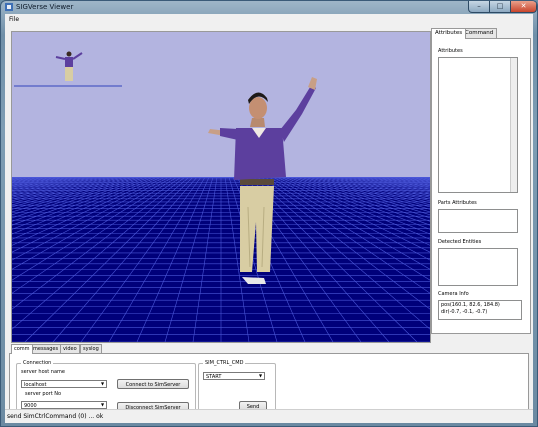 This screenshot has width=538, height=427. What do you see at coordinates (500, 7) in the screenshot?
I see `maximize-button: □` at bounding box center [500, 7].